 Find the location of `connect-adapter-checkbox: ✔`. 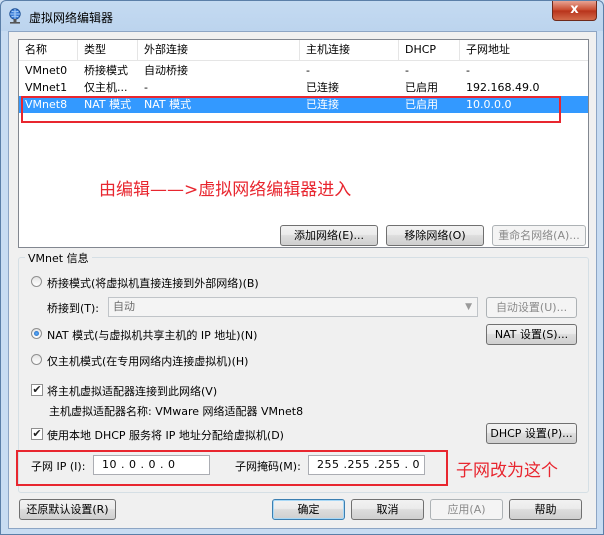

connect-adapter-checkbox: ✔ is located at coordinates (37, 390).